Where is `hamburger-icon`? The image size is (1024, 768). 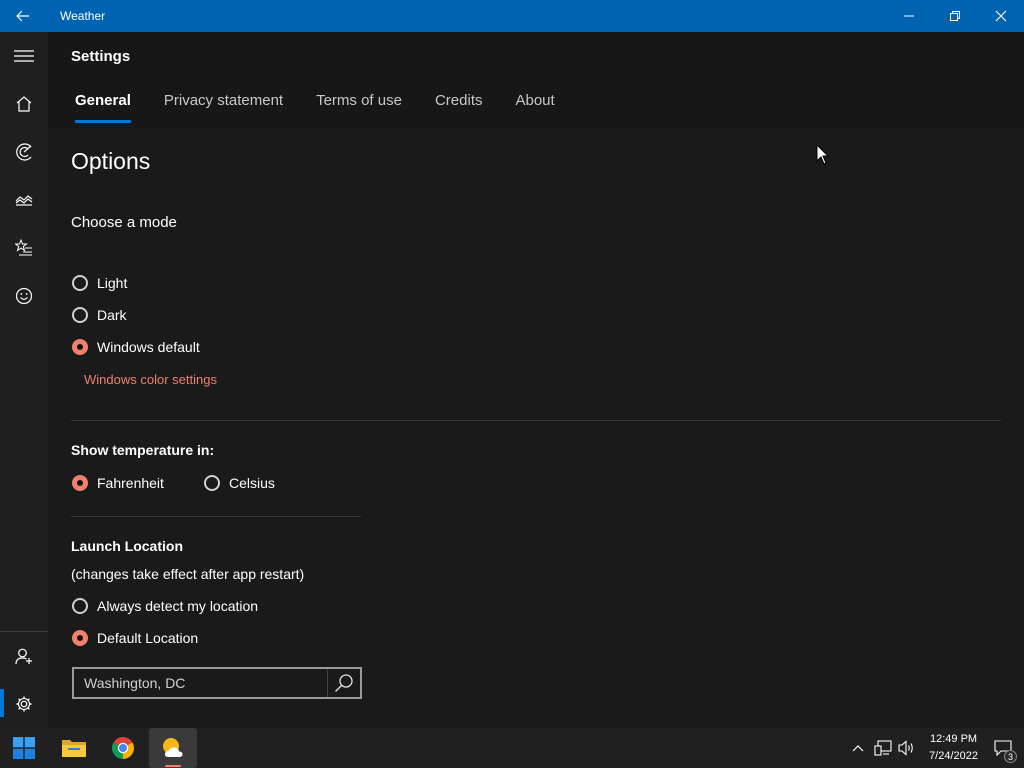 hamburger-icon is located at coordinates (24, 56).